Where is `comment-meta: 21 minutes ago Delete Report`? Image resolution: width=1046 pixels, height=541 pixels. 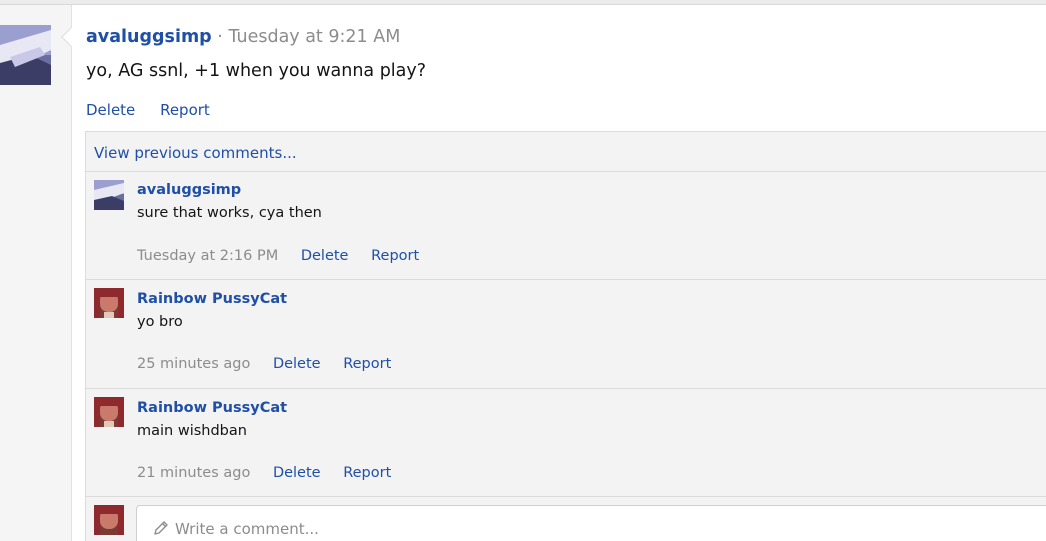 comment-meta: 21 minutes ago Delete Report is located at coordinates (273, 473).